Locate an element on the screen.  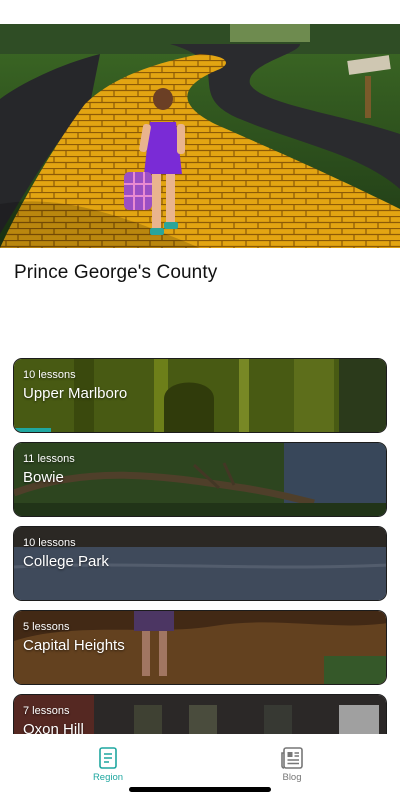
region-progress-bar is located at coordinates (33, 430).